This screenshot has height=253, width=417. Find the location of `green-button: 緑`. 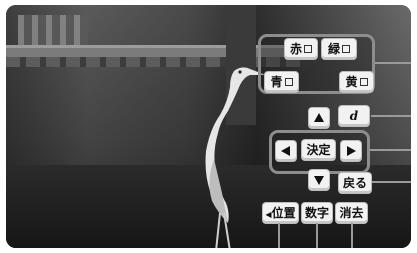

green-button: 緑 is located at coordinates (339, 49).